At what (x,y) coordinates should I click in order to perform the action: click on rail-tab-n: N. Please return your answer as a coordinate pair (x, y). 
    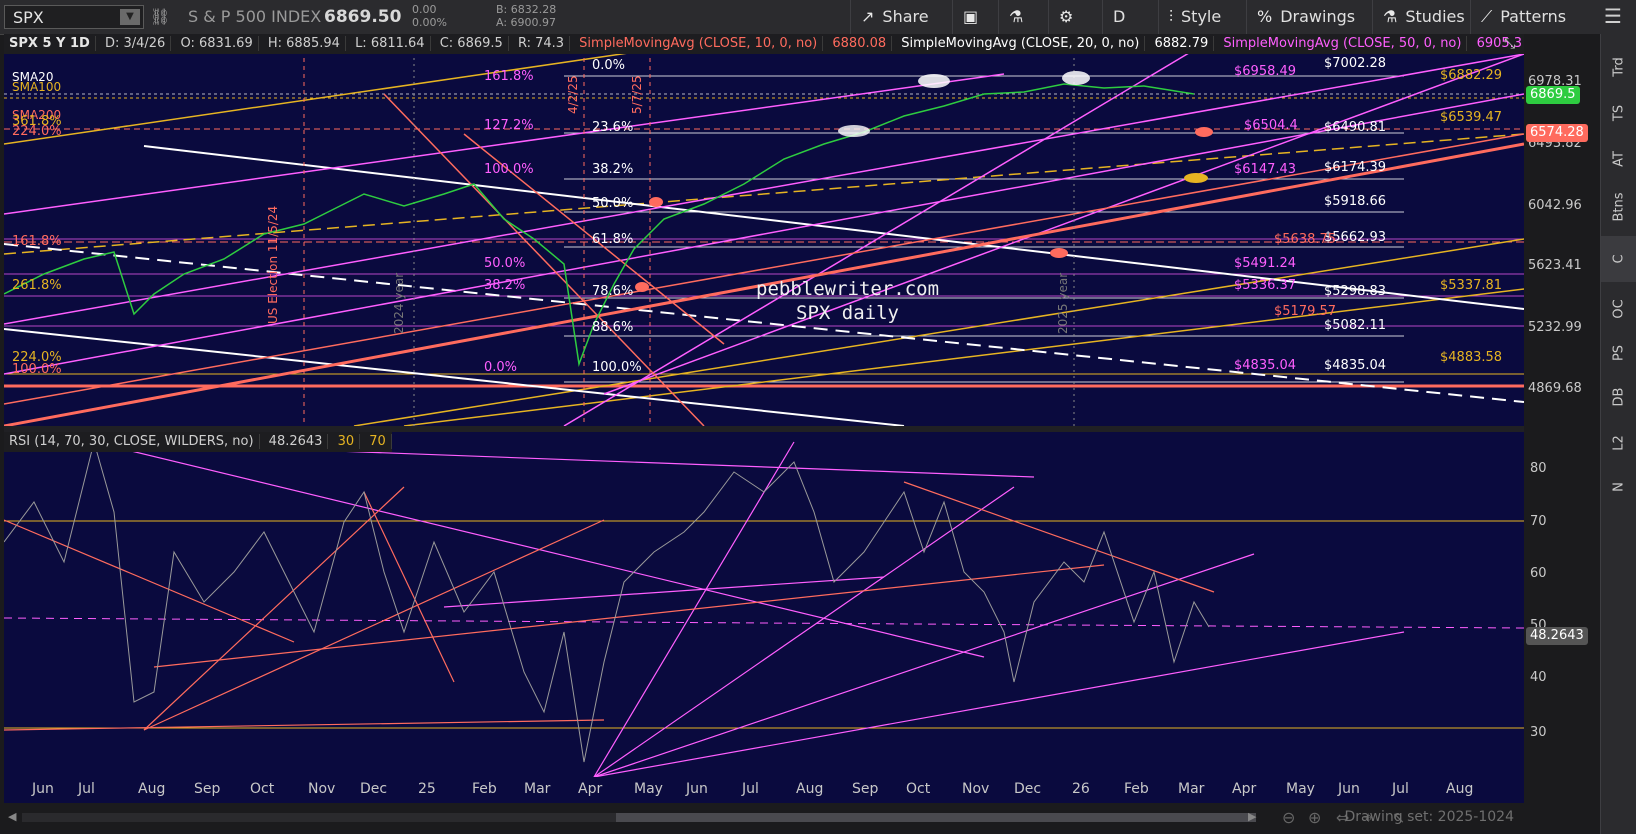
    Looking at the image, I should click on (1618, 487).